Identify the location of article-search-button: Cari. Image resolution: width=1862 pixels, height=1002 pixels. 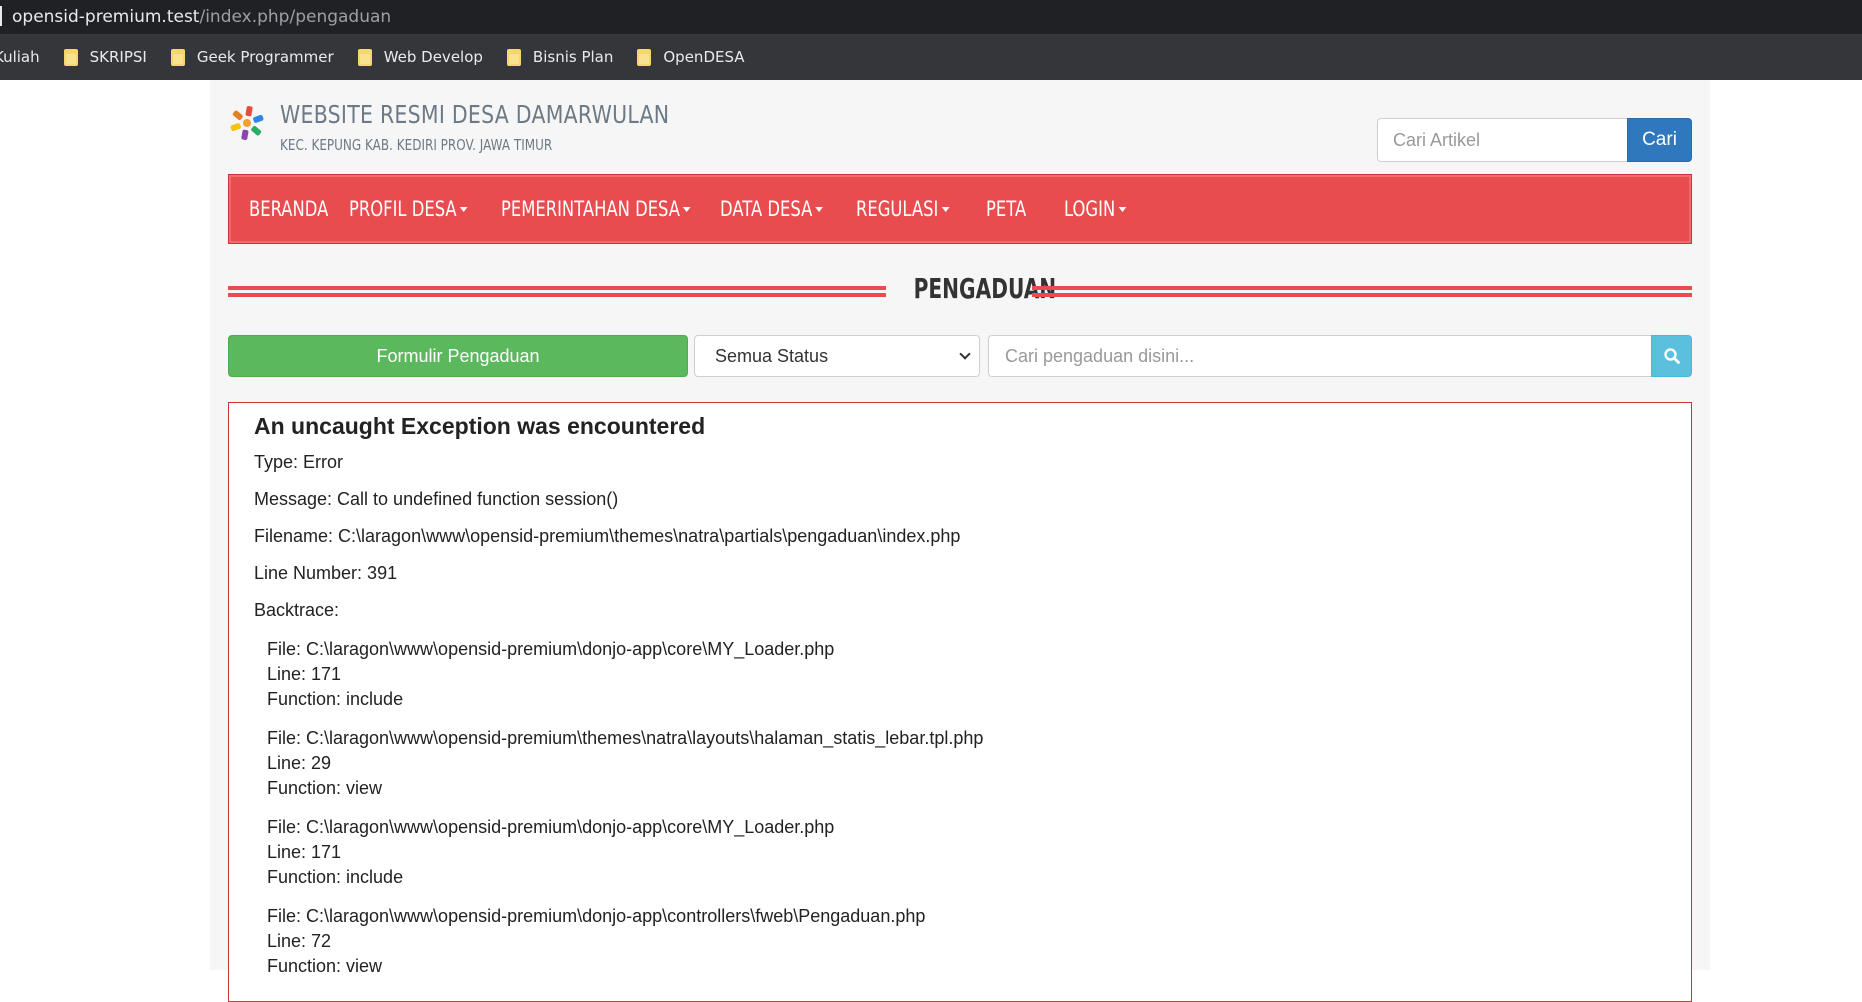
(1659, 140).